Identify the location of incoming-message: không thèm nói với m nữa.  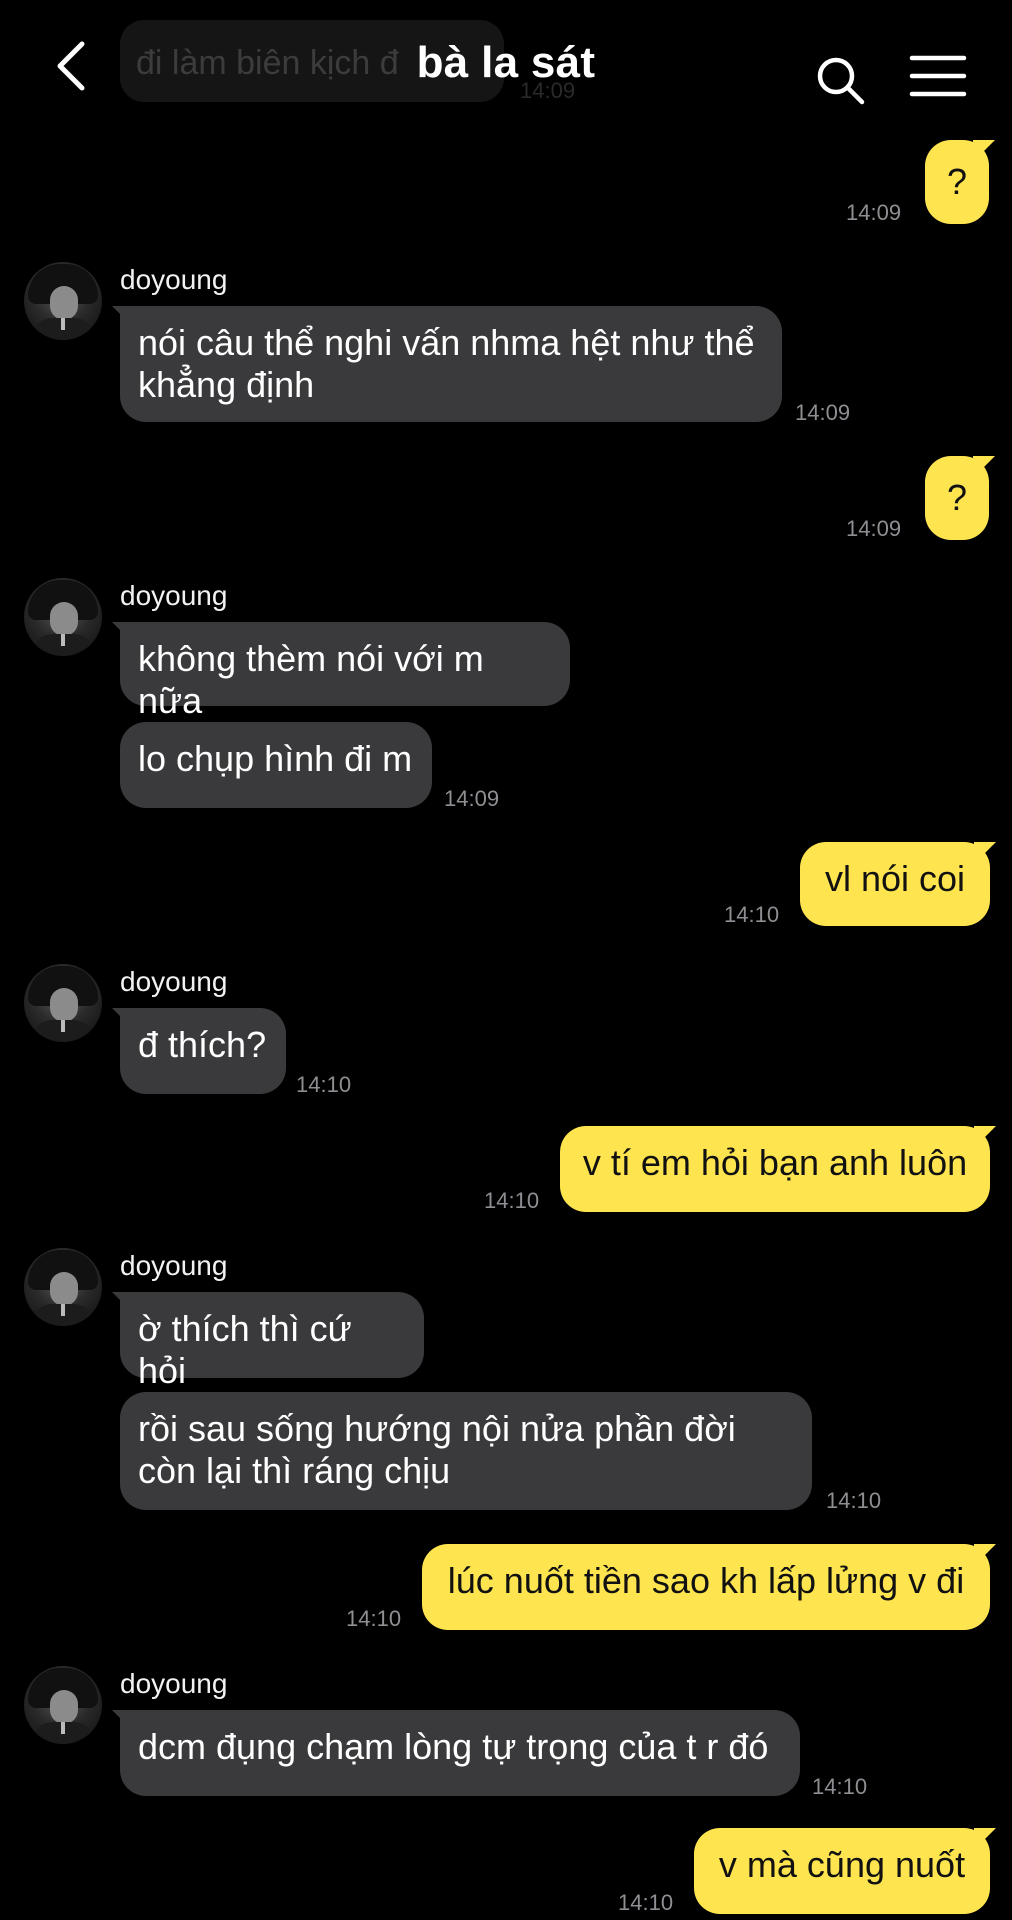
(345, 671).